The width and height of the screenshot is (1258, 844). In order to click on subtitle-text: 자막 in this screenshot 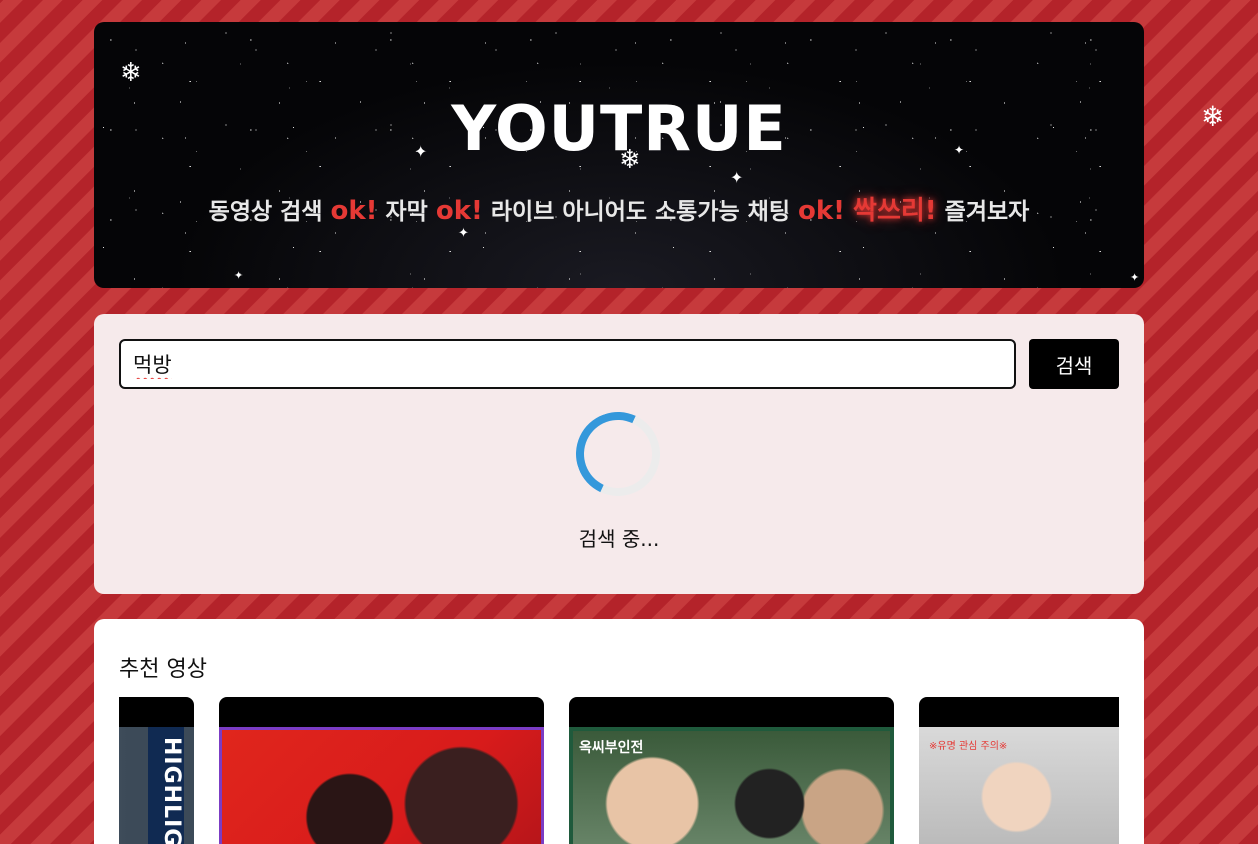, I will do `click(406, 212)`.